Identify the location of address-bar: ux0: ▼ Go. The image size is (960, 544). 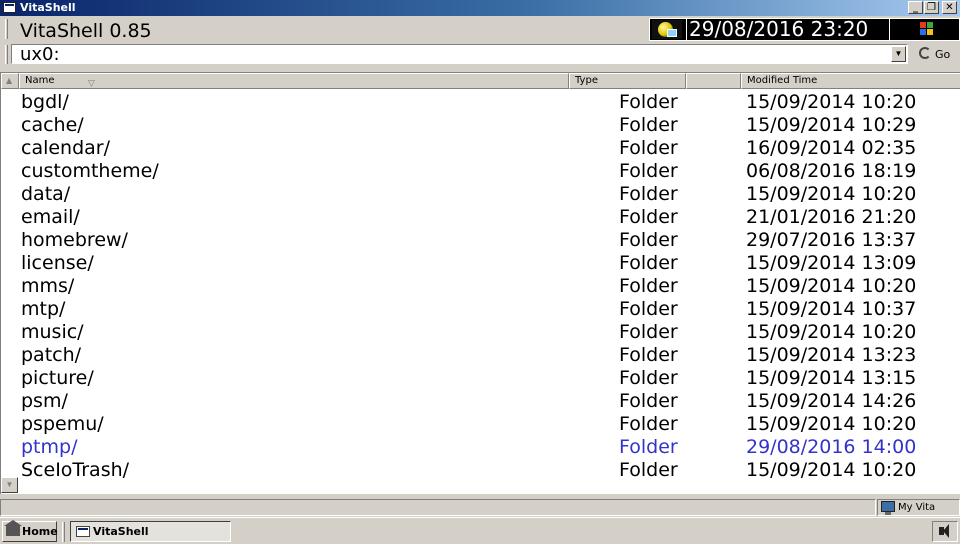
(480, 54).